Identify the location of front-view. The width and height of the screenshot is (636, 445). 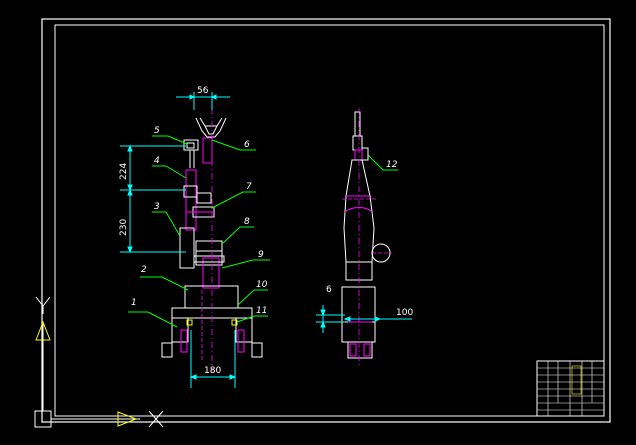
(212, 233).